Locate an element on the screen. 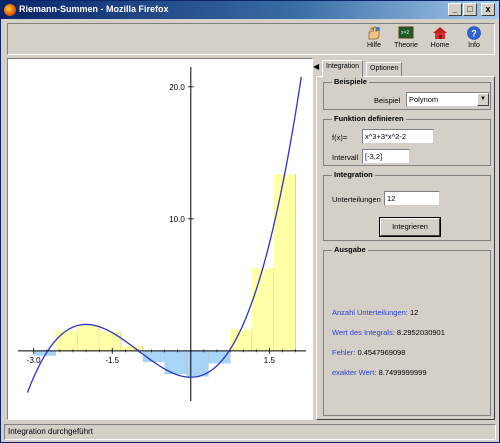 The height and width of the screenshot is (443, 500). output-row: Fehler: 0.4547969098 is located at coordinates (368, 352).